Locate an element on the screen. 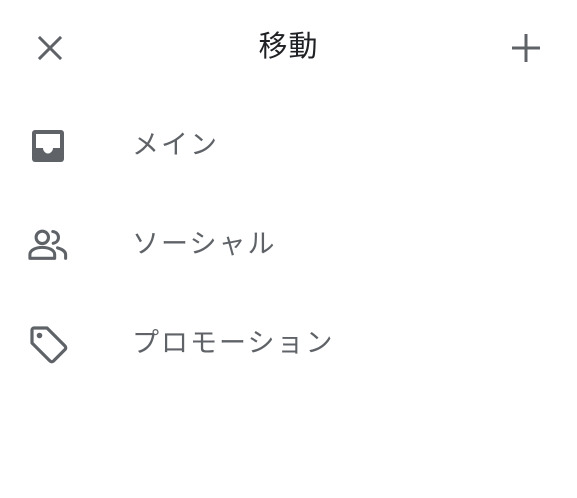 The height and width of the screenshot is (498, 577). list-item-label: メイン is located at coordinates (175, 145).